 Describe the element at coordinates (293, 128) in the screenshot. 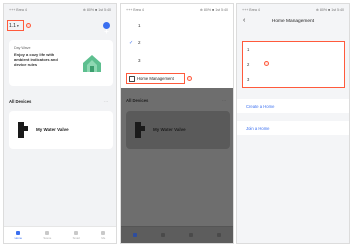

I see `join-home-link: Join a Home` at that location.